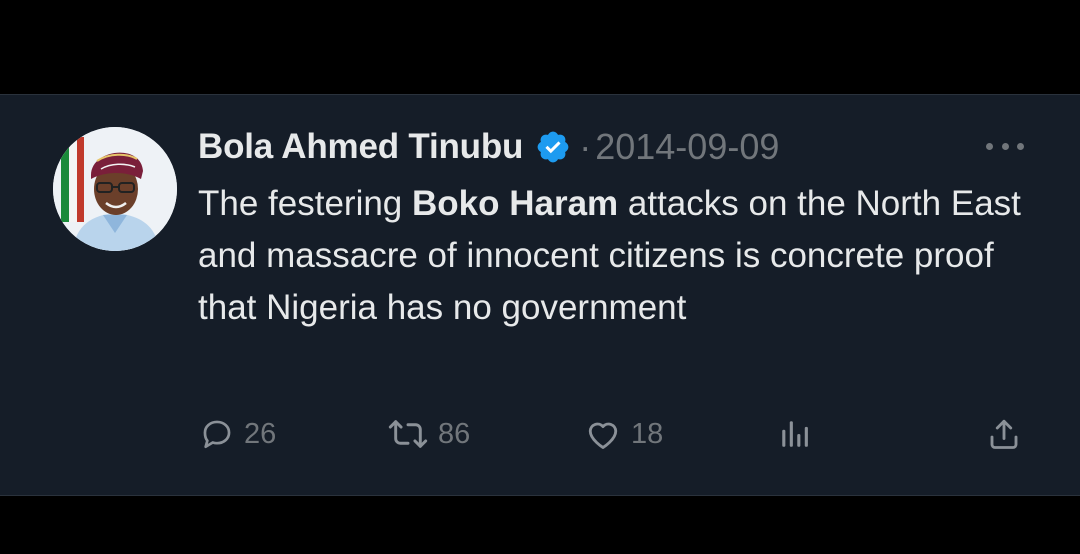 Image resolution: width=1080 pixels, height=554 pixels. I want to click on share-button, so click(1004, 434).